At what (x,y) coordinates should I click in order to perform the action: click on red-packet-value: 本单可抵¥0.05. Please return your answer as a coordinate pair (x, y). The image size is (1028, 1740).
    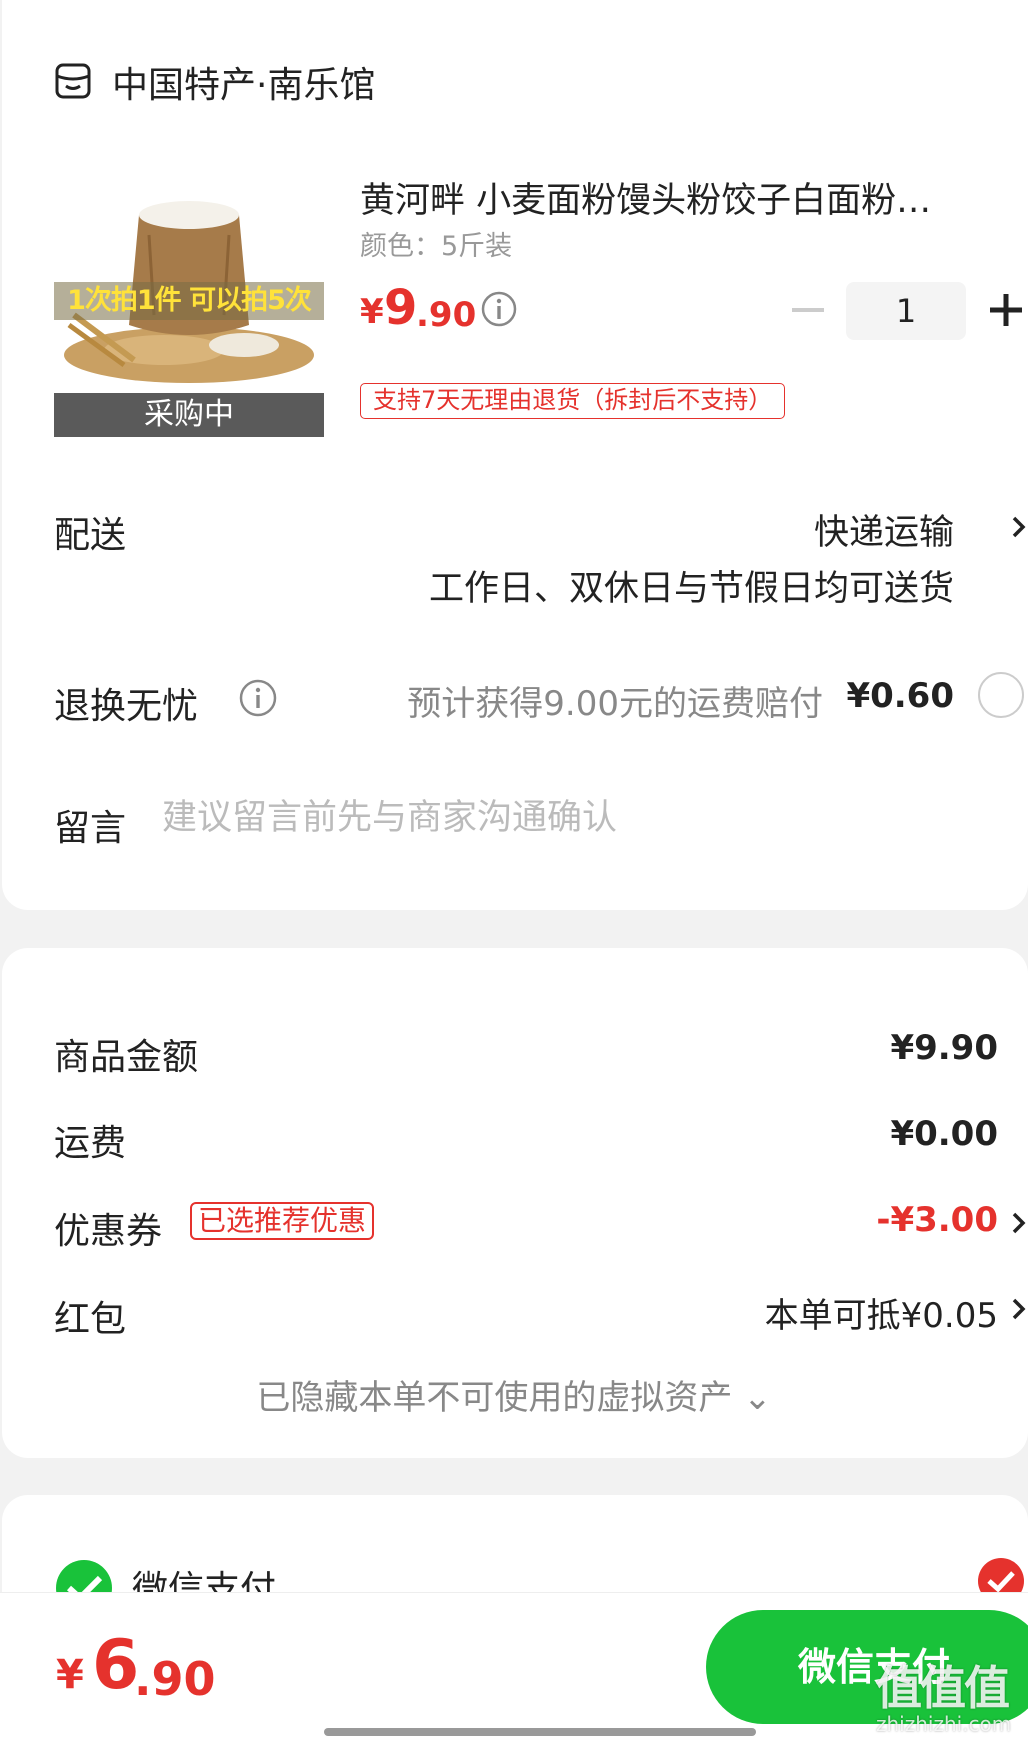
    Looking at the image, I should click on (881, 1312).